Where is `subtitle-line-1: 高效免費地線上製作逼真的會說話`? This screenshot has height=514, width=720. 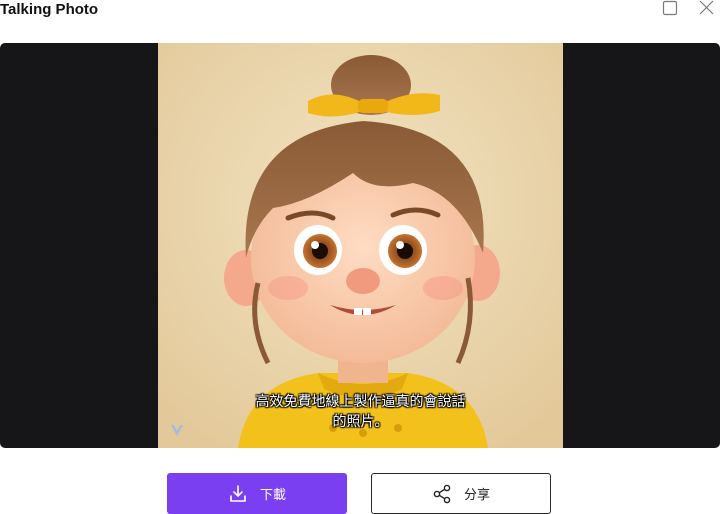
subtitle-line-1: 高效免費地線上製作逼真的會說話 is located at coordinates (360, 402).